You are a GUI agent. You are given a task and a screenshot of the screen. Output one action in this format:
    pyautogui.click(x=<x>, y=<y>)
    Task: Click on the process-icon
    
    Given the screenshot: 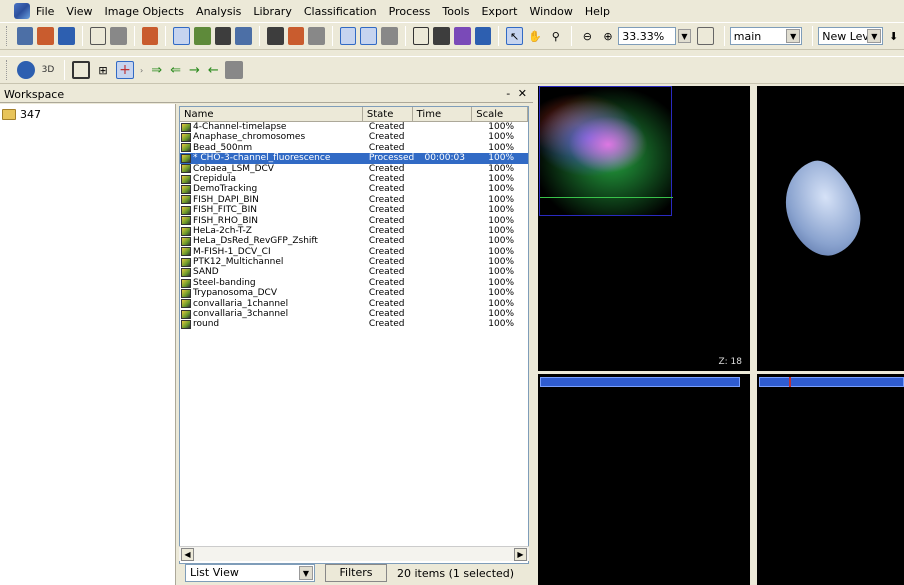 What is the action you would take?
    pyautogui.click(x=150, y=36)
    